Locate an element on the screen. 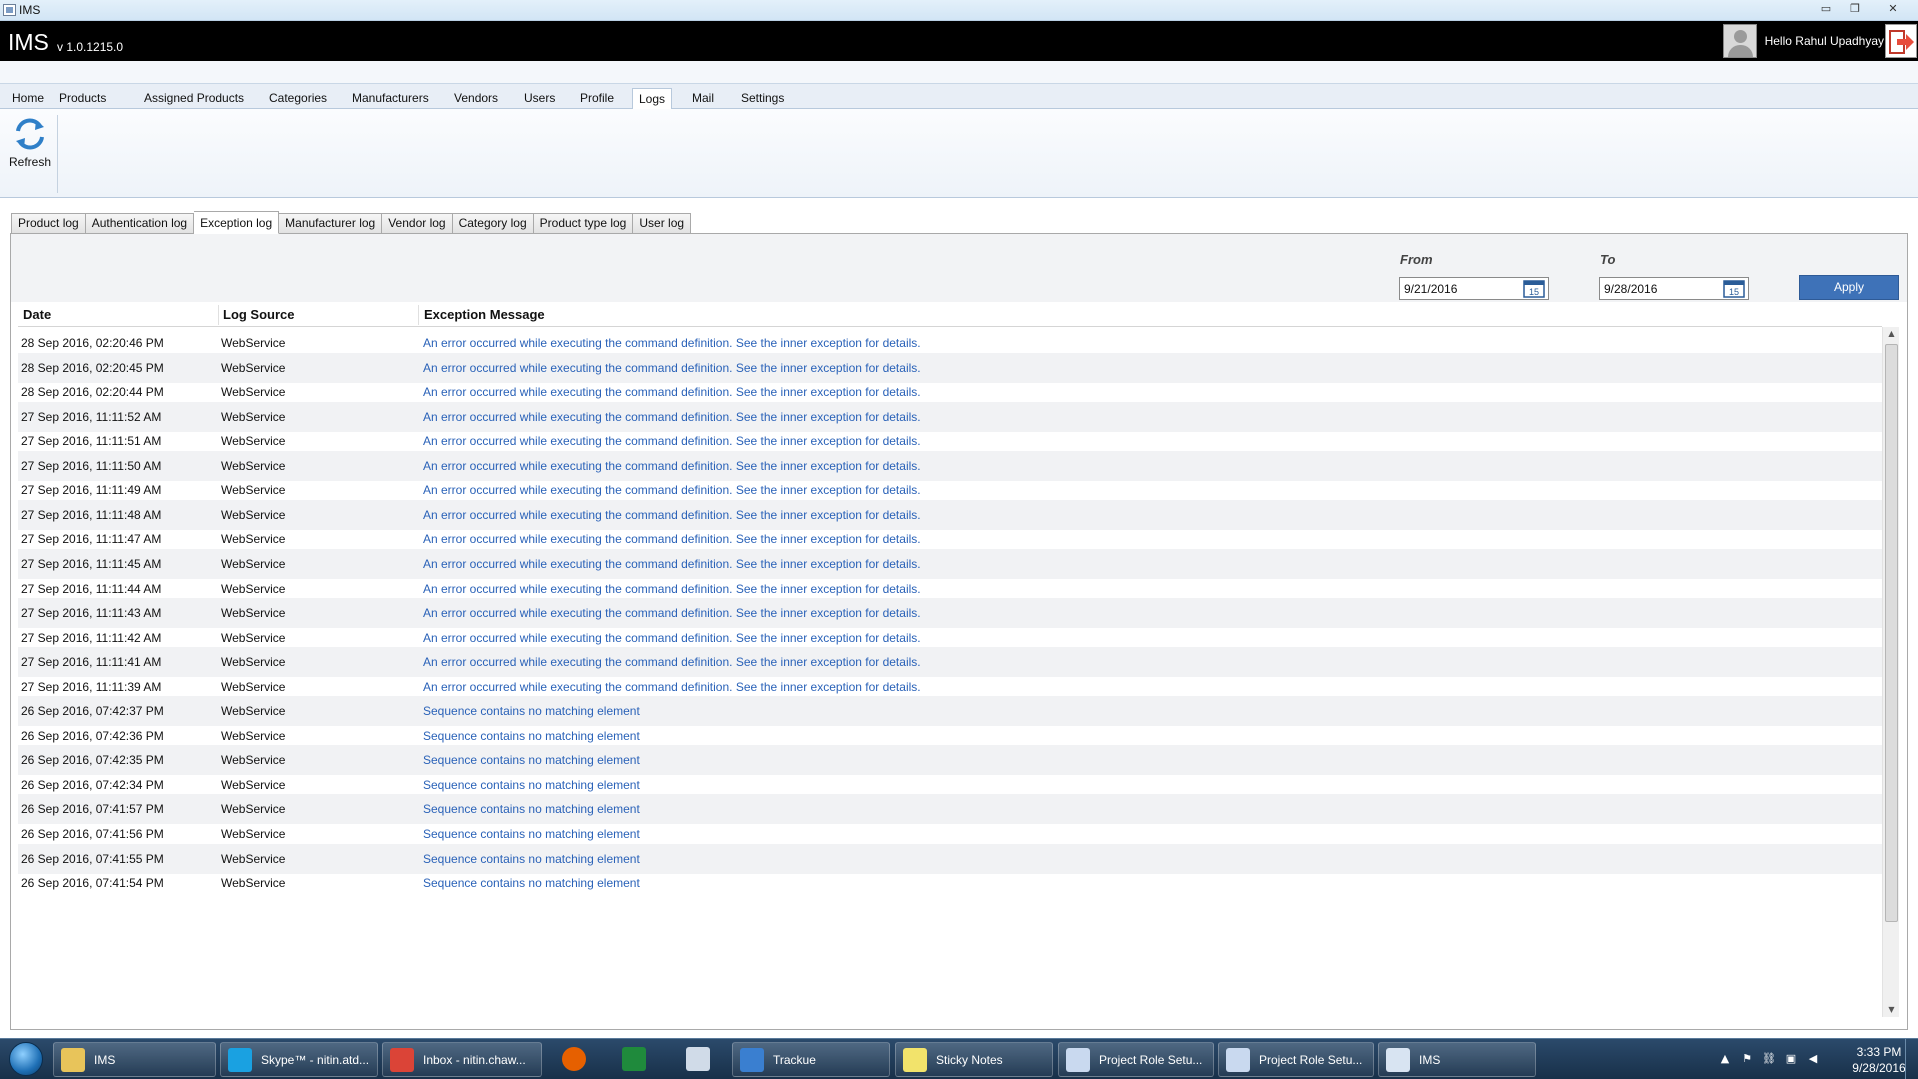 The width and height of the screenshot is (1918, 1079). menu-logs: Logs is located at coordinates (652, 99).